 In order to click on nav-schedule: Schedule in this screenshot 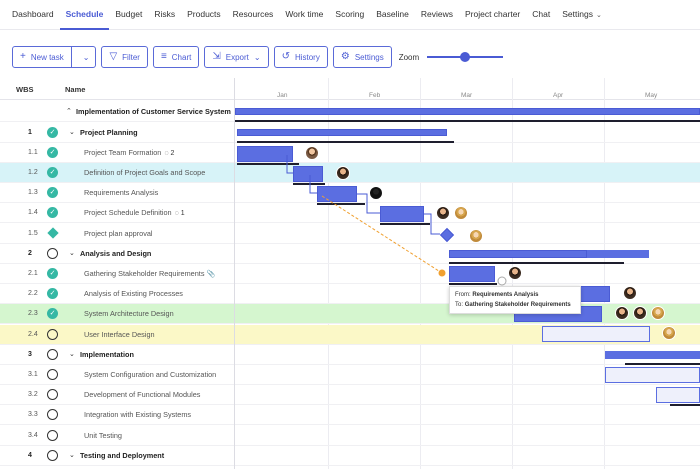, I will do `click(84, 15)`.